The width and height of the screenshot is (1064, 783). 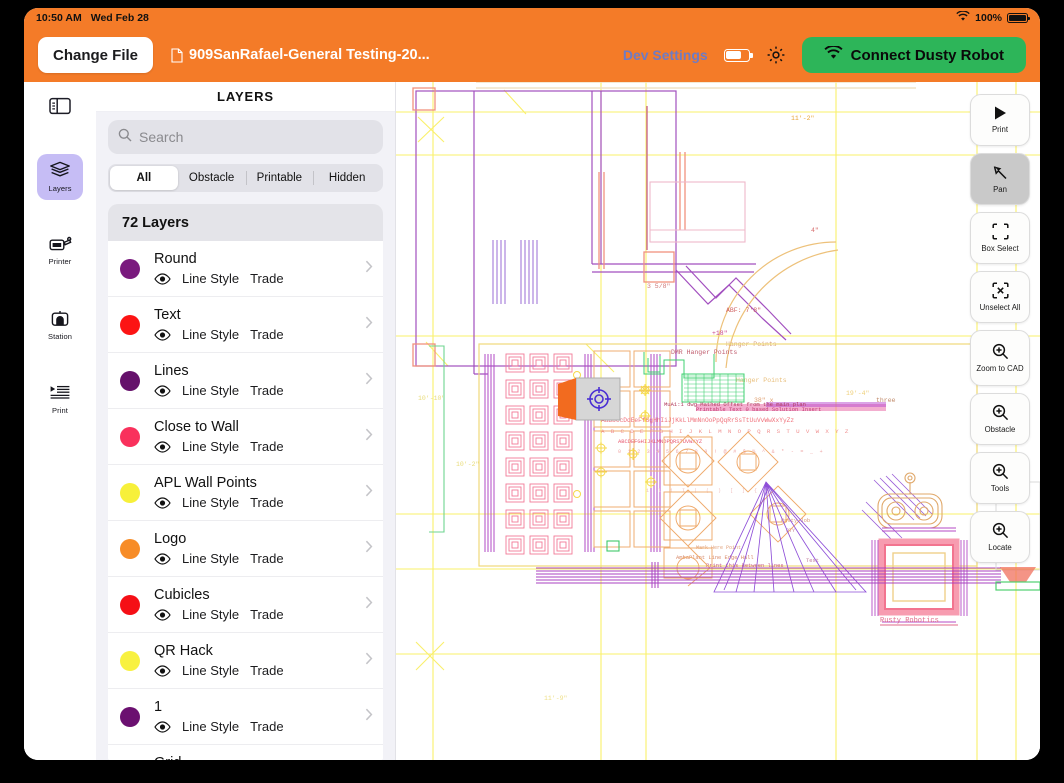 I want to click on filter-tab-obstacle: Obstacle, so click(x=212, y=178).